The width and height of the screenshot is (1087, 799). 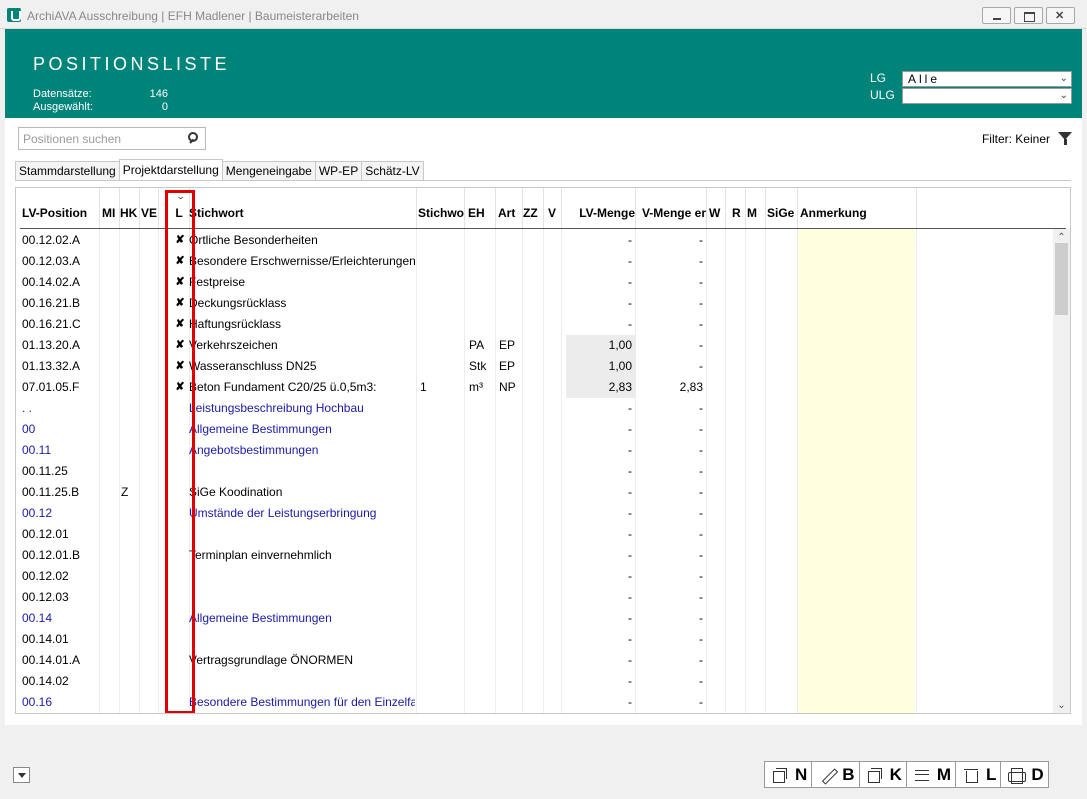 I want to click on cell-stichwort: Angebotsbestimmungen, so click(x=254, y=450).